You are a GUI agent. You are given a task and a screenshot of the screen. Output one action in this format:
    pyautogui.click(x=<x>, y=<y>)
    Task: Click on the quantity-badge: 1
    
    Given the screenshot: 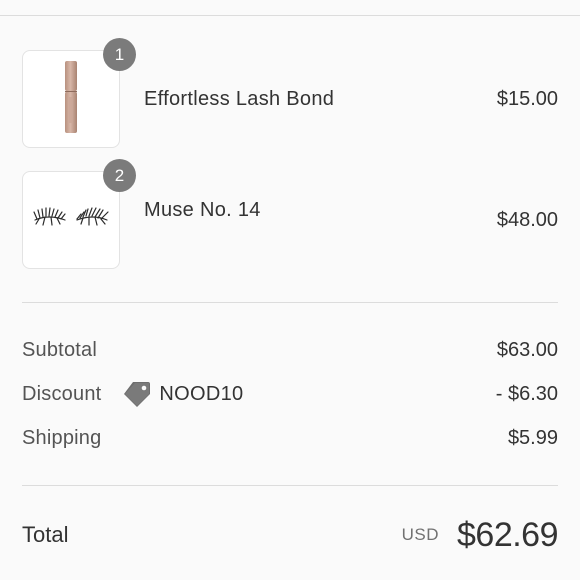 What is the action you would take?
    pyautogui.click(x=119, y=54)
    